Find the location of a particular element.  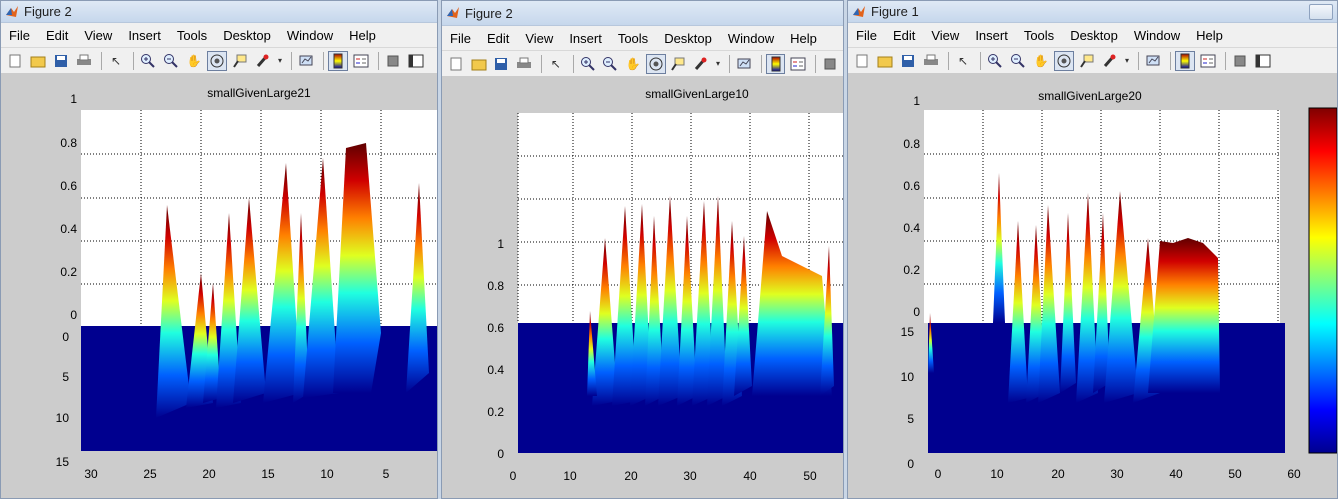

x-tick-label: 10 is located at coordinates (997, 474).